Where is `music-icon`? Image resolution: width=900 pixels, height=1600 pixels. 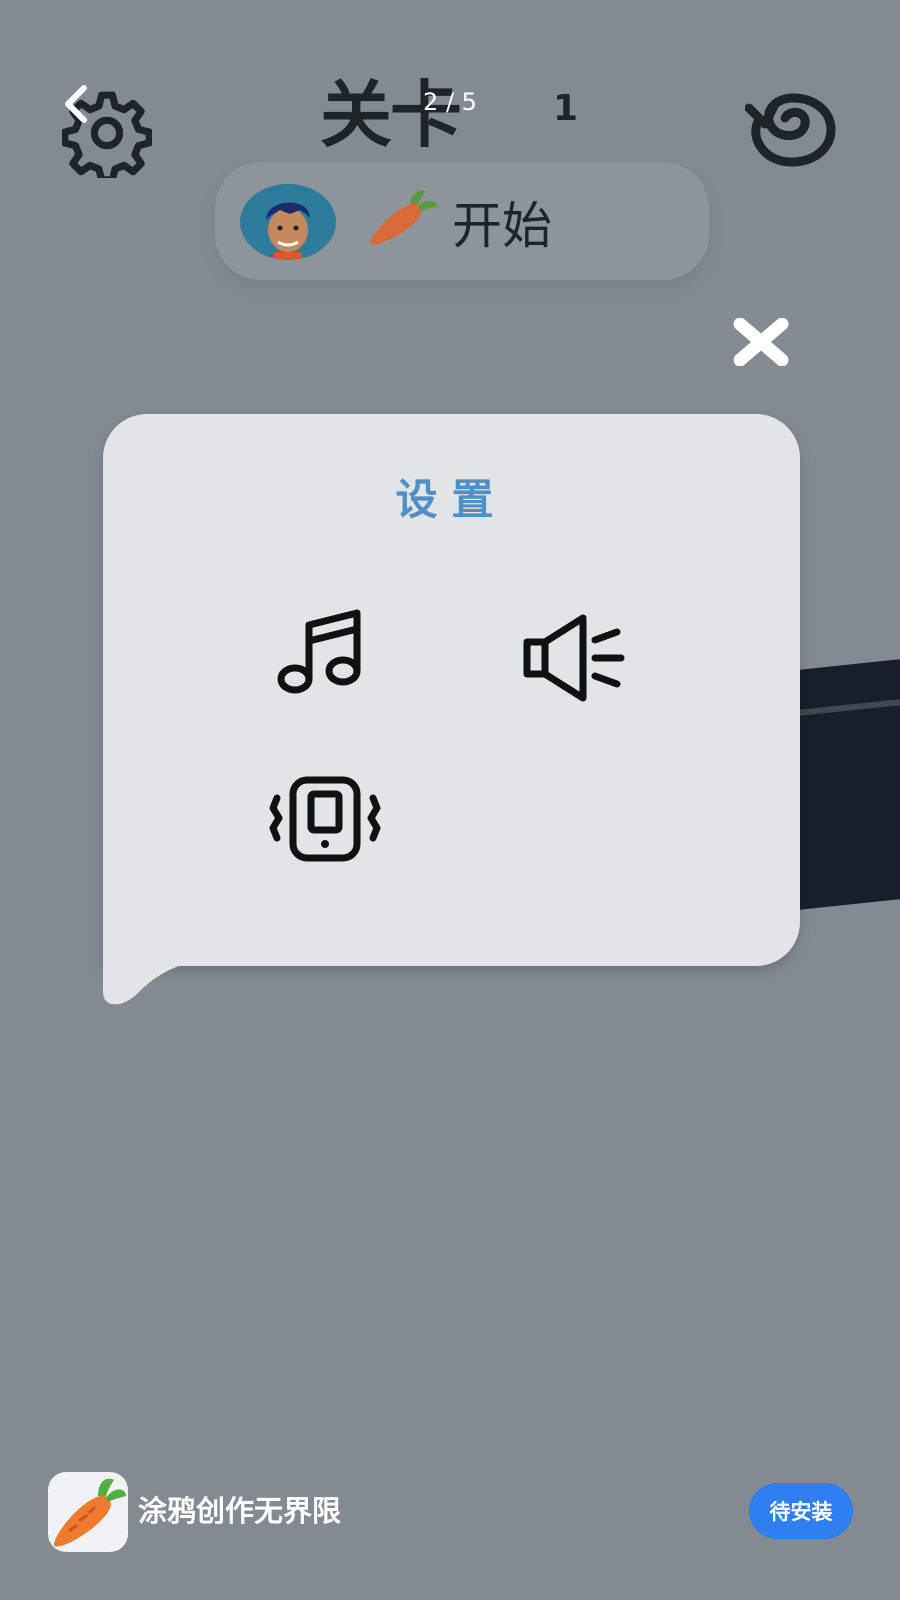
music-icon is located at coordinates (323, 649).